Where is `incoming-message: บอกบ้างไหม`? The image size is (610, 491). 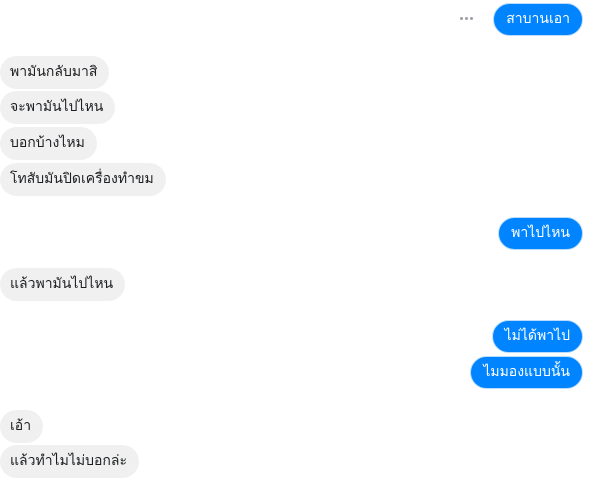
incoming-message: บอกบ้างไหม is located at coordinates (48, 143).